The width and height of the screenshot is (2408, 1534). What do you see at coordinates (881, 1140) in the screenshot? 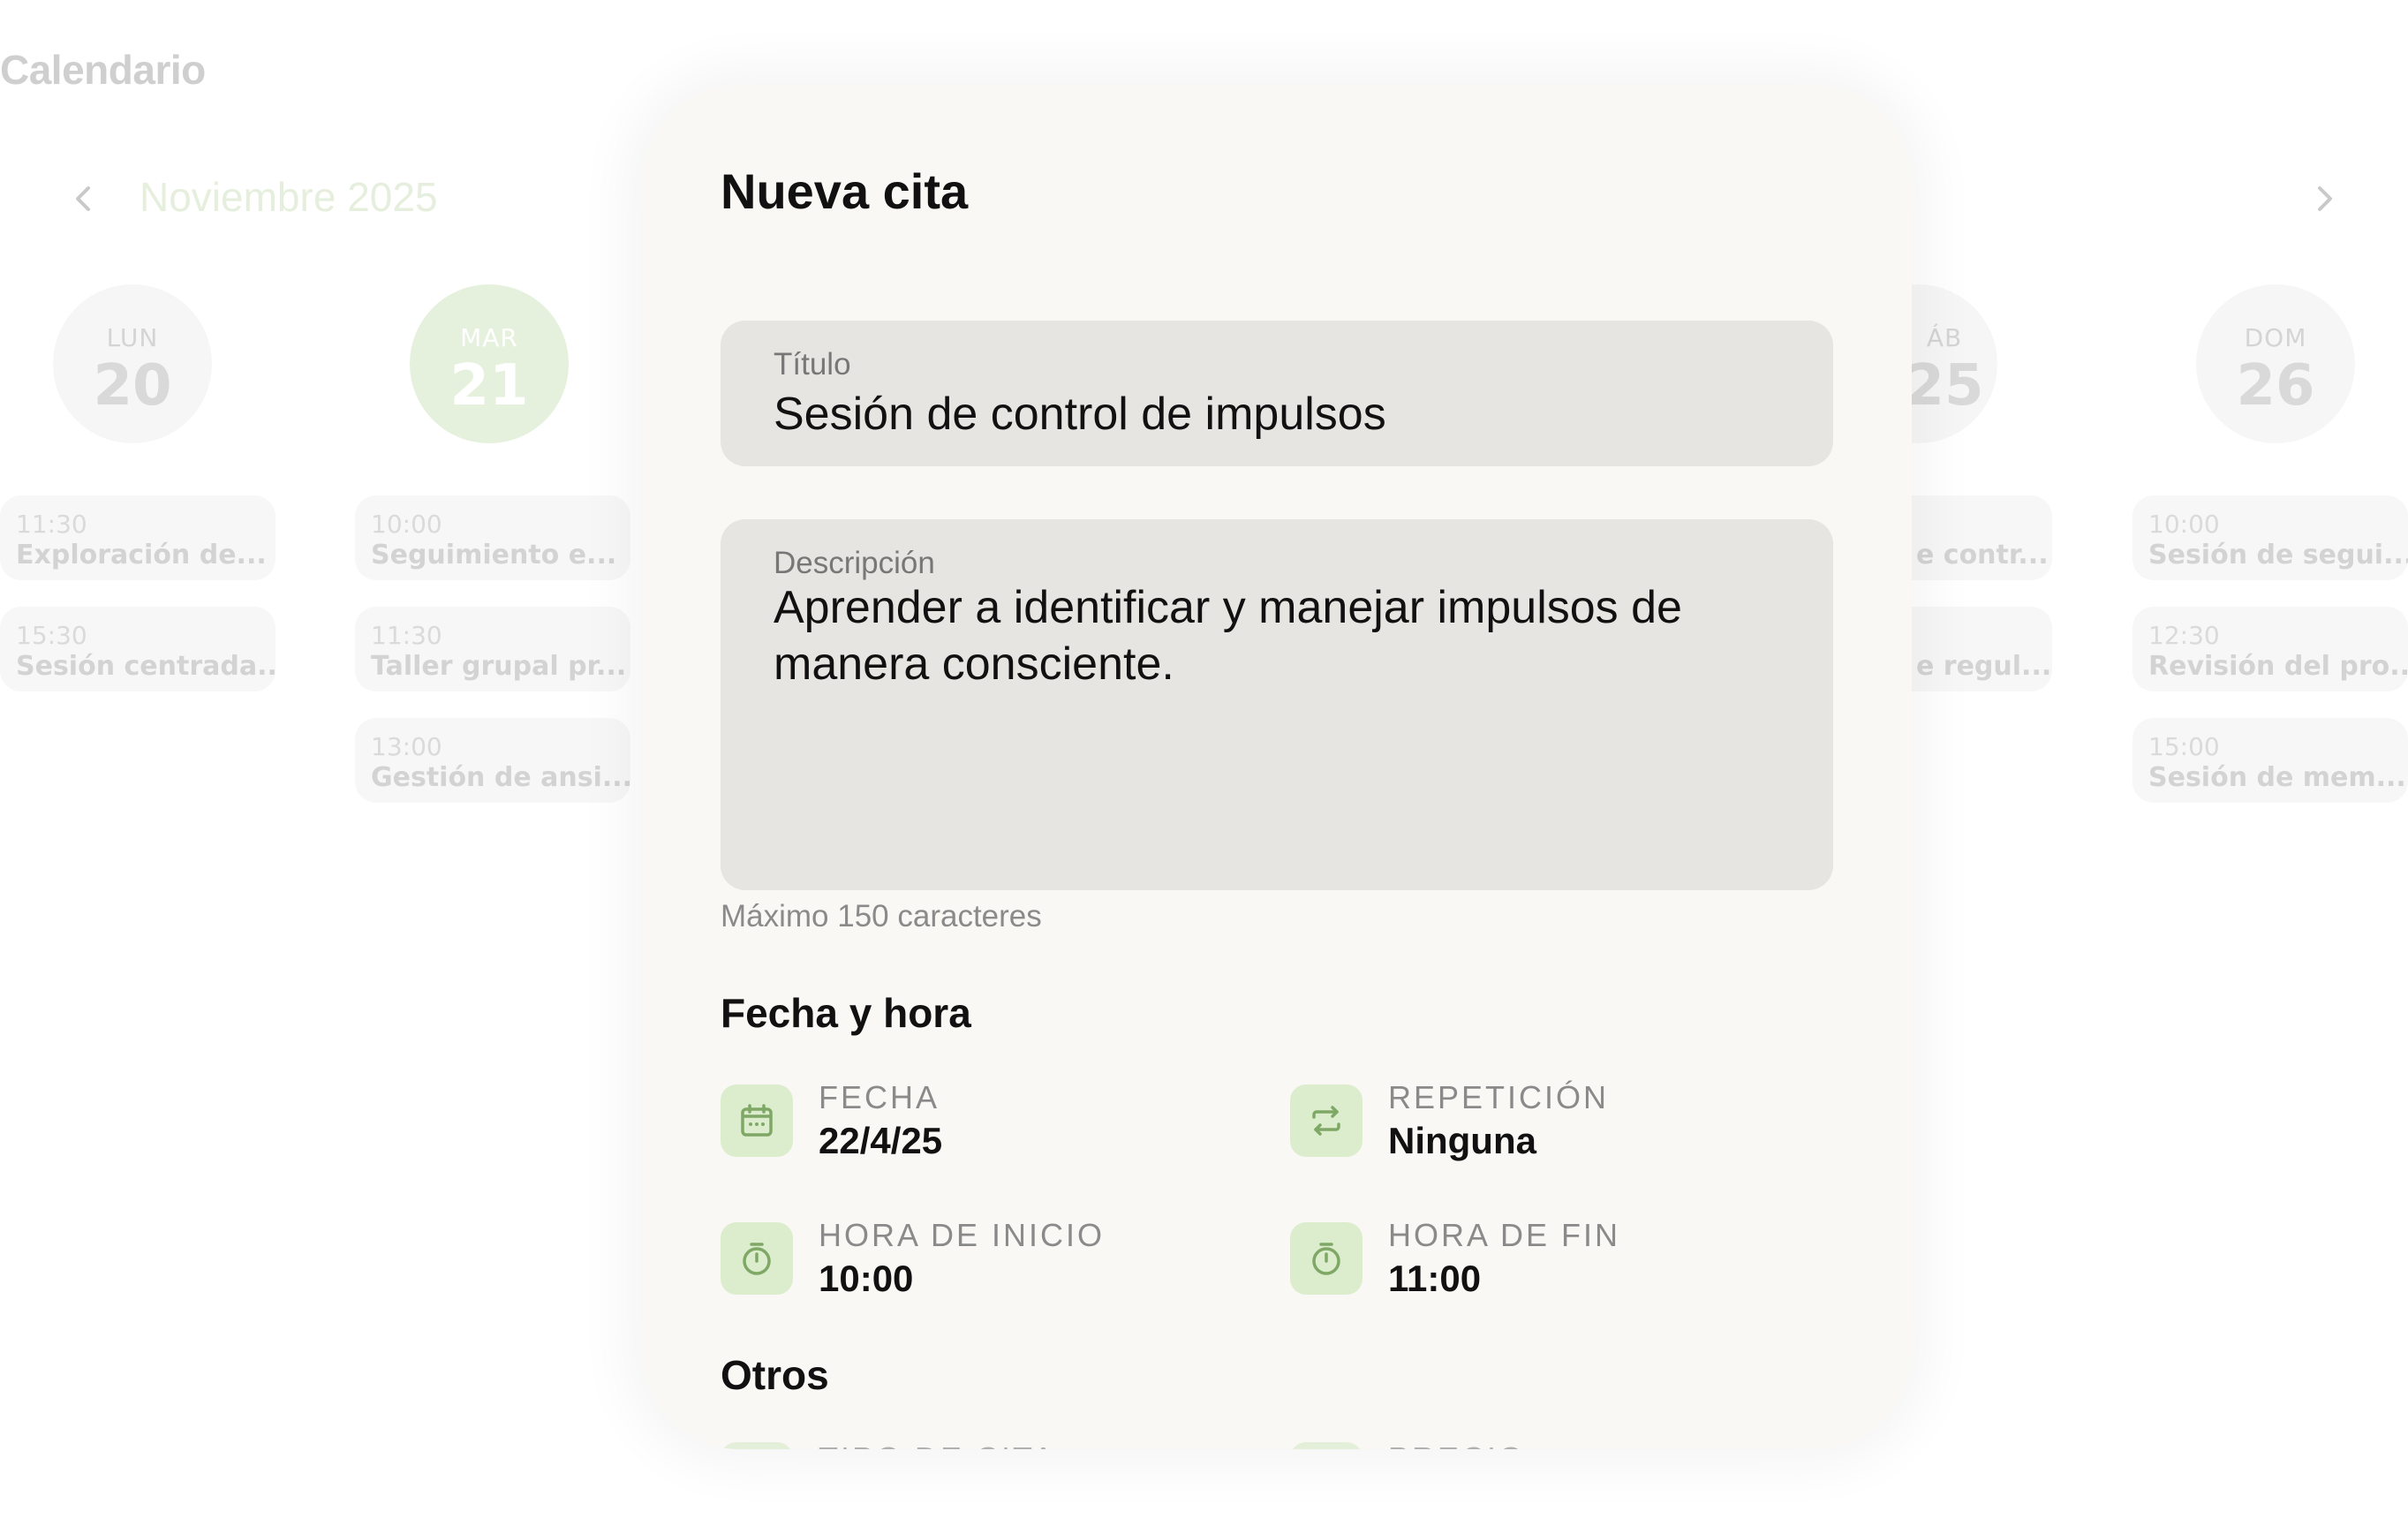
I see `date-value: 22/4/25` at bounding box center [881, 1140].